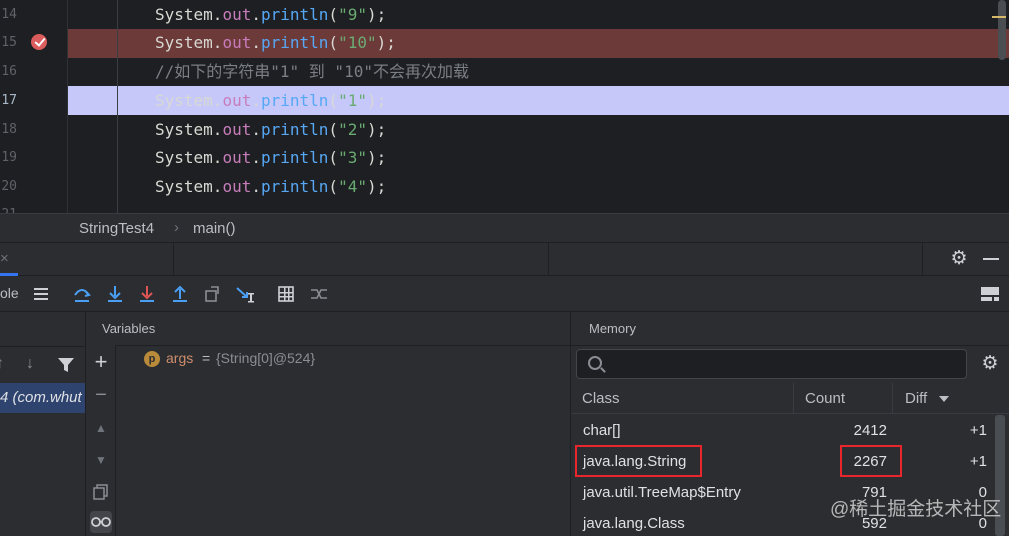 This screenshot has width=1009, height=536. What do you see at coordinates (117, 106) in the screenshot?
I see `indent-guide` at bounding box center [117, 106].